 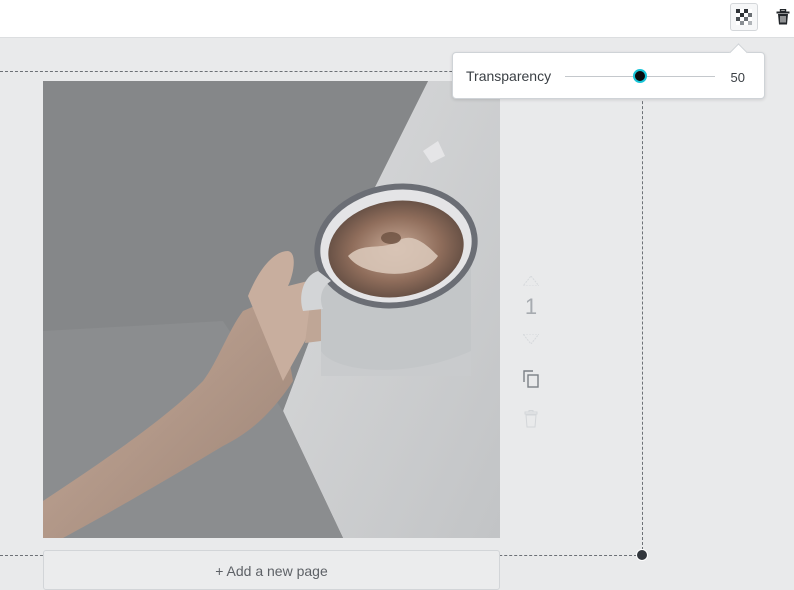 What do you see at coordinates (642, 313) in the screenshot?
I see `selection-border-right` at bounding box center [642, 313].